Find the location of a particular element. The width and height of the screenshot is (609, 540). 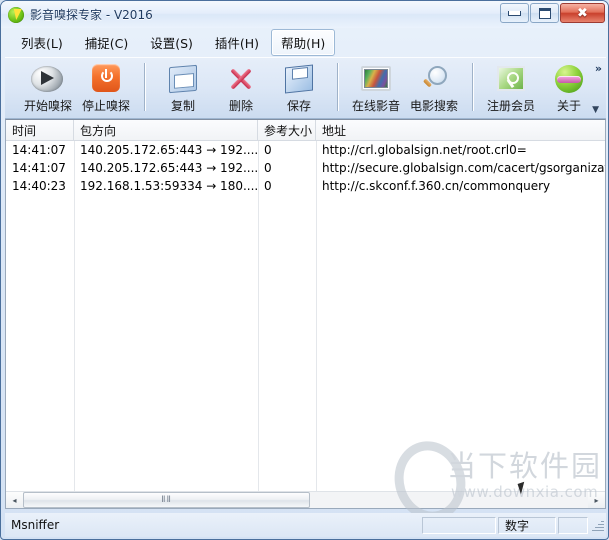

register-key-icon is located at coordinates (511, 79).